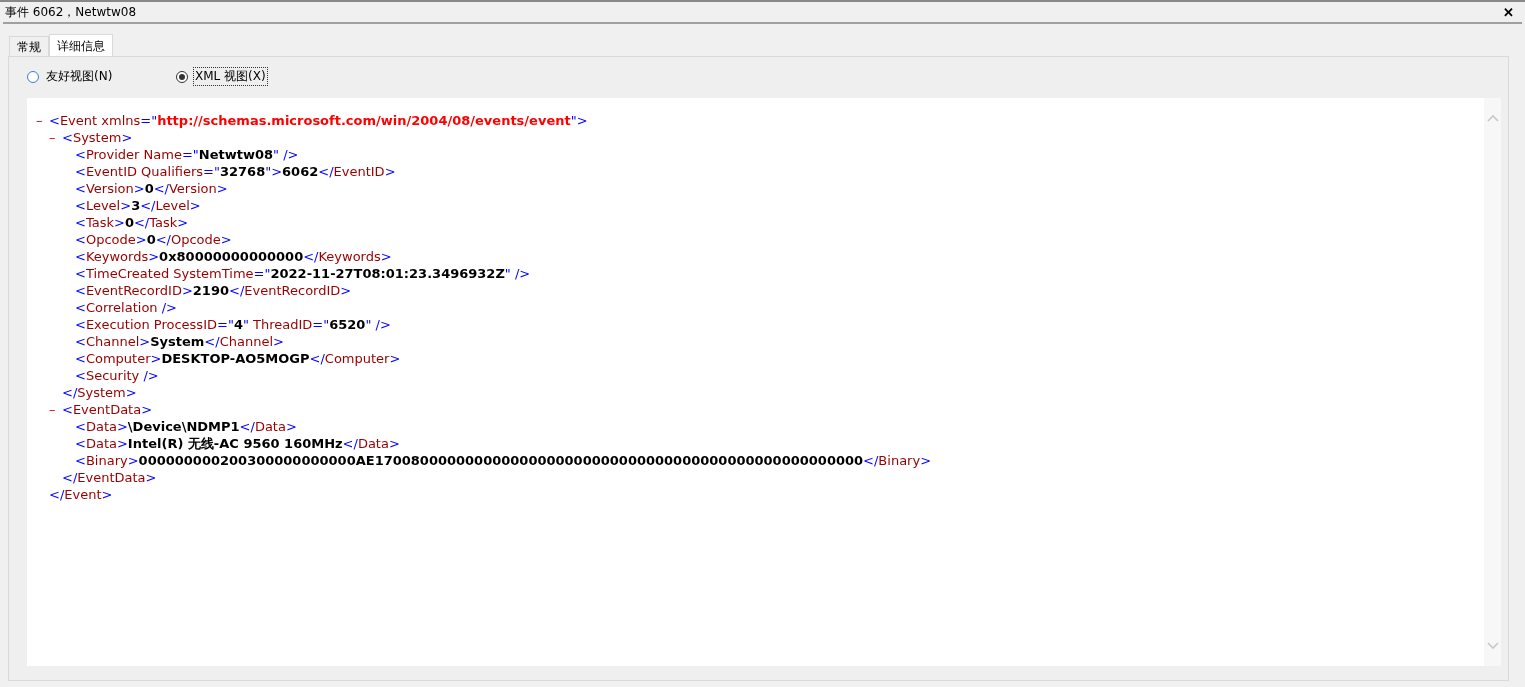  Describe the element at coordinates (235, 171) in the screenshot. I see `xml-code-line: <EventID Qualifiers="32768">6062</EventID>` at that location.